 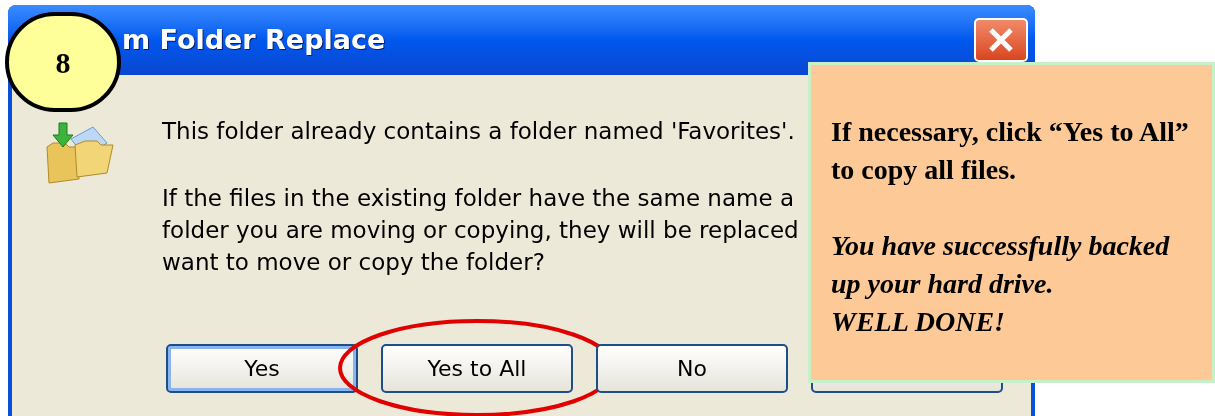 I want to click on message-text: This folder already contains a folder named 'Favorites'., so click(x=479, y=131).